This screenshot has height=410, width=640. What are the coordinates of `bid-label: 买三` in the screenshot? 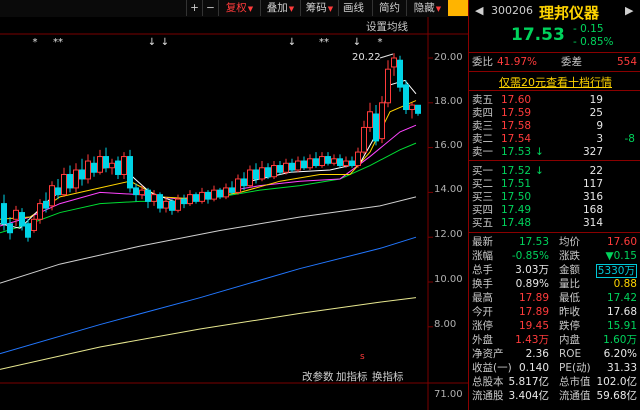 It's located at (482, 197).